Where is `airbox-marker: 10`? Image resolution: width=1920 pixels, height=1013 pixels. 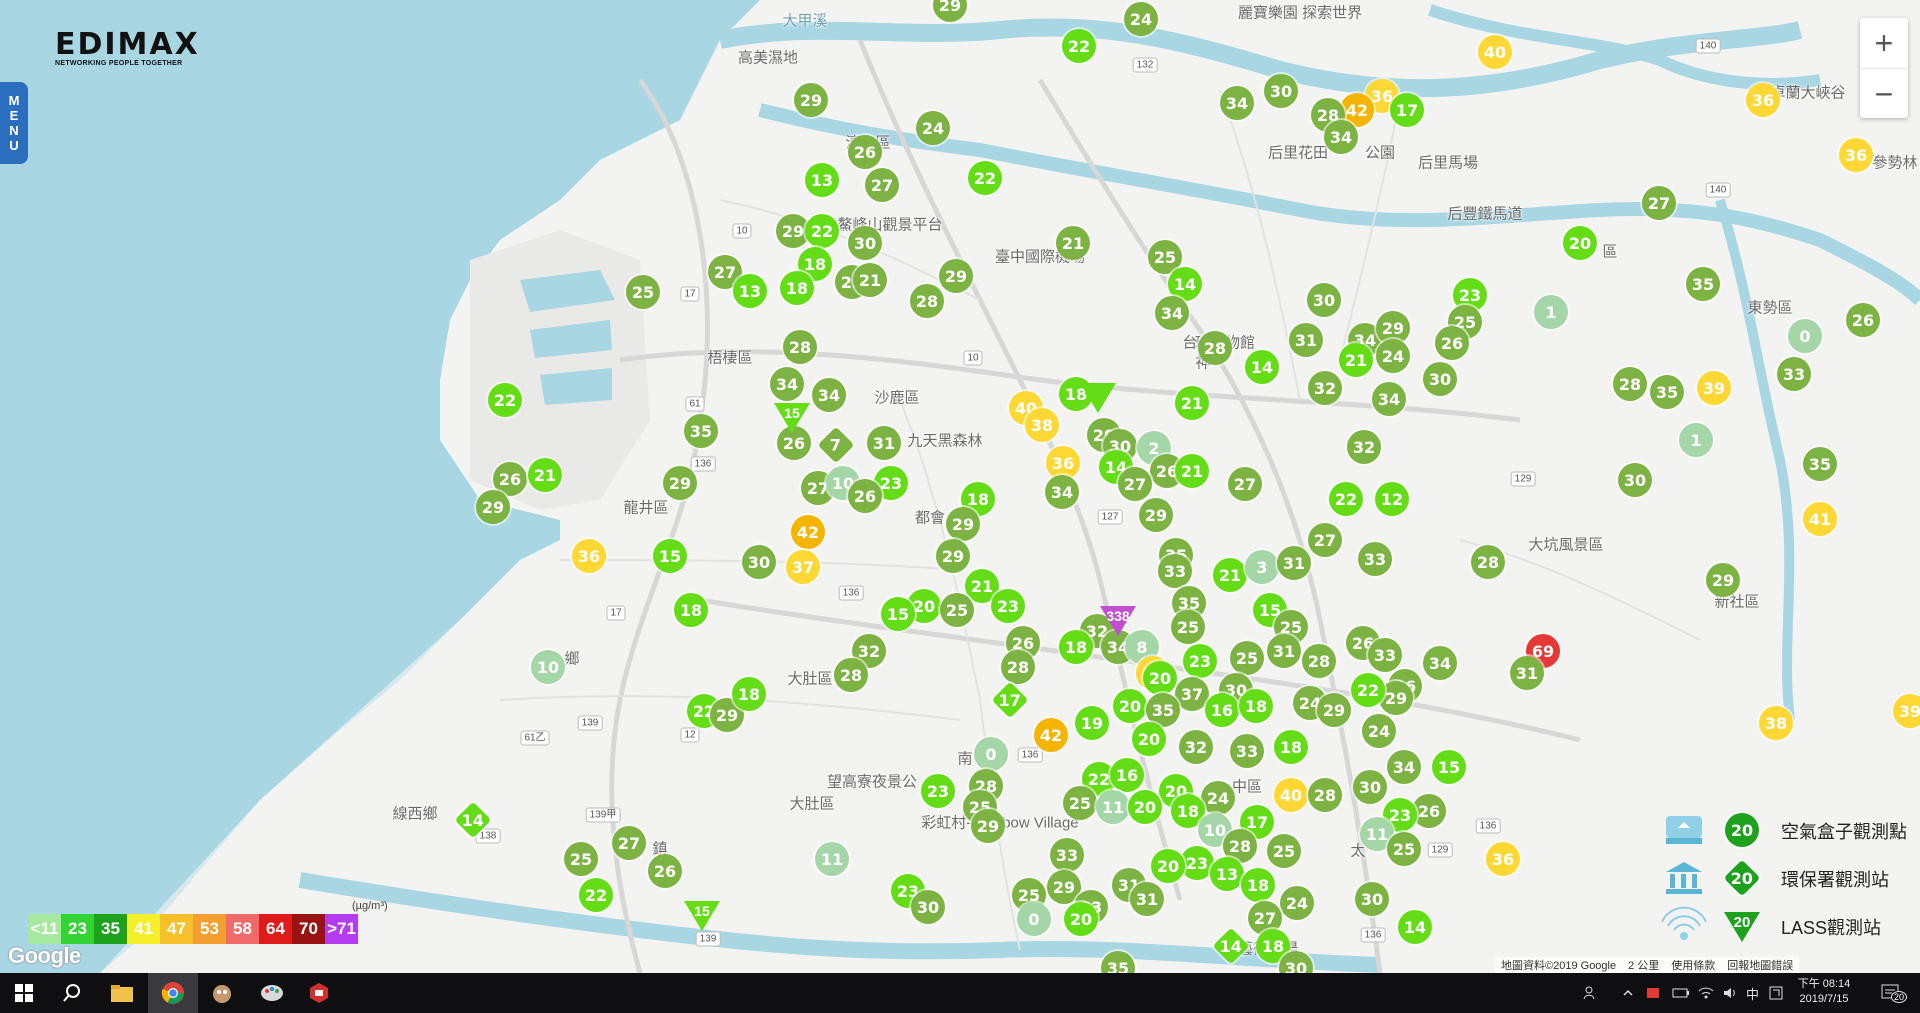 airbox-marker: 10 is located at coordinates (548, 667).